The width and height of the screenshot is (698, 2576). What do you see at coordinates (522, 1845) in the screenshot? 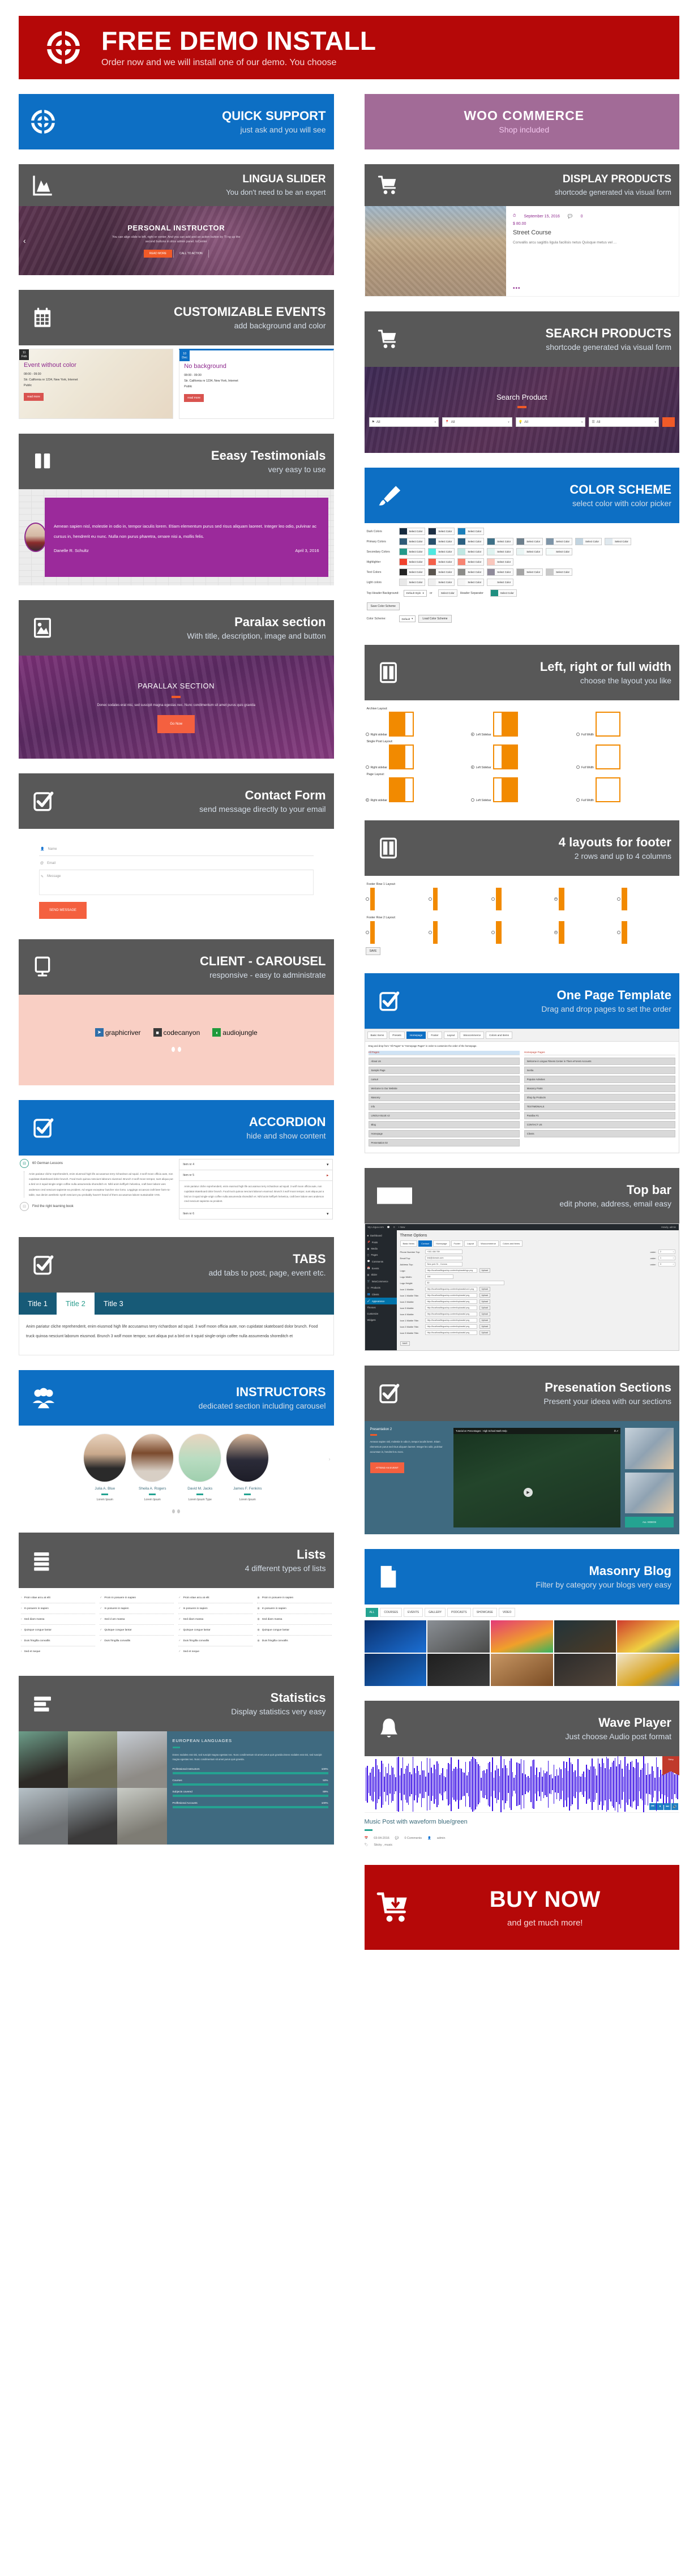
I see `post-tags: 🏷 Sticky , music` at bounding box center [522, 1845].